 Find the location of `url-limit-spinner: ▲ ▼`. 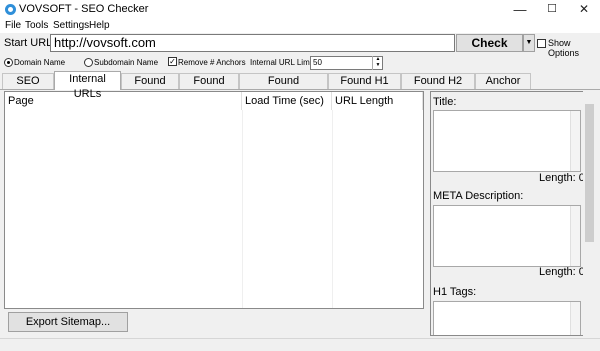

url-limit-spinner: ▲ ▼ is located at coordinates (377, 63).